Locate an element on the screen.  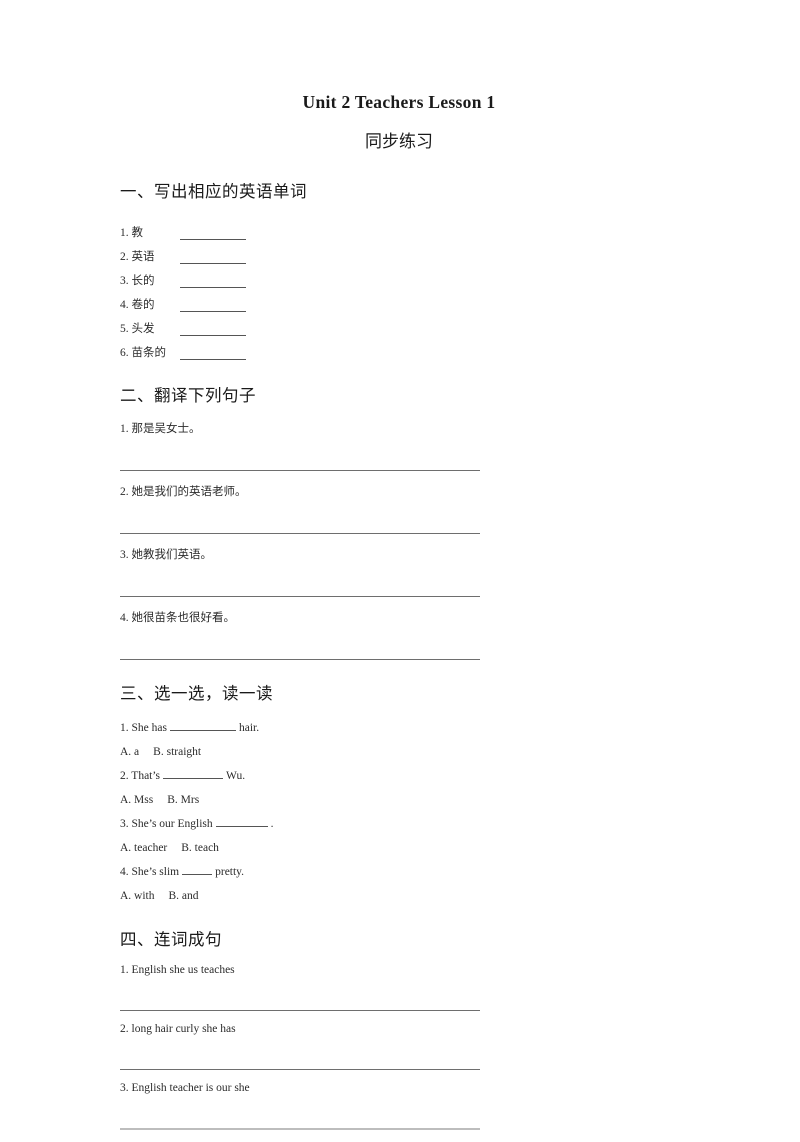
list-item: 3. She’s our English. is located at coordinates (400, 826).